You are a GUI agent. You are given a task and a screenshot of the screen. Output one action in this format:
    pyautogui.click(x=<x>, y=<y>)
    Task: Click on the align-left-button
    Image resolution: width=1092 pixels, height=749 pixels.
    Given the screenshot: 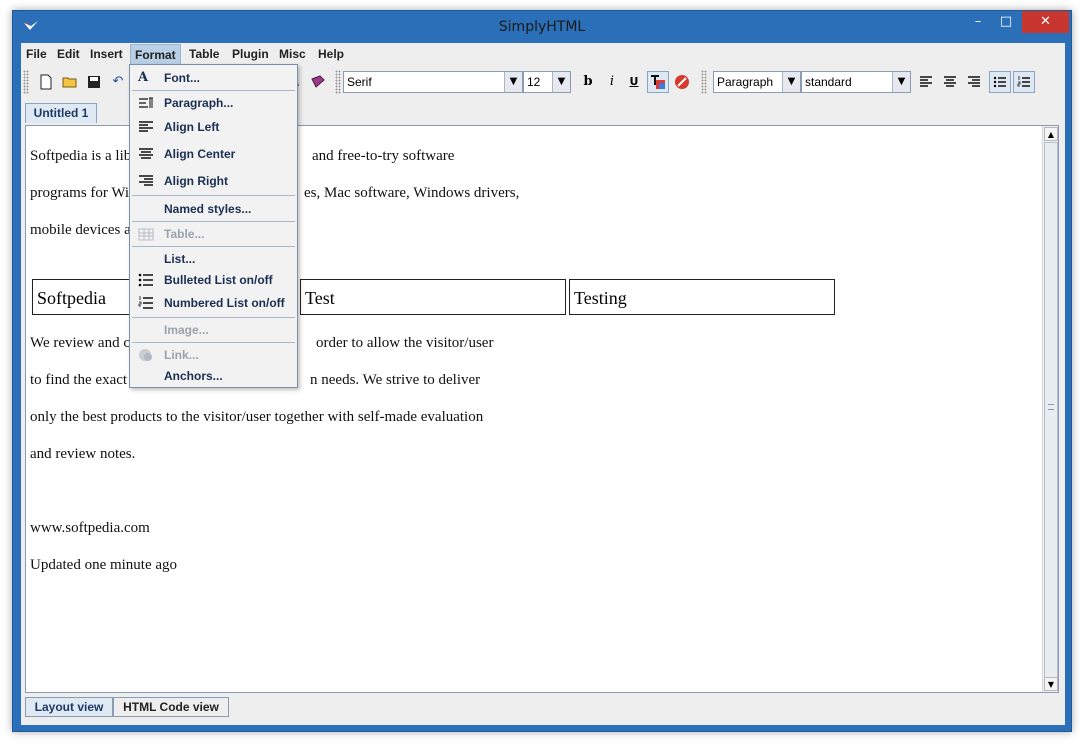 What is the action you would take?
    pyautogui.click(x=926, y=82)
    